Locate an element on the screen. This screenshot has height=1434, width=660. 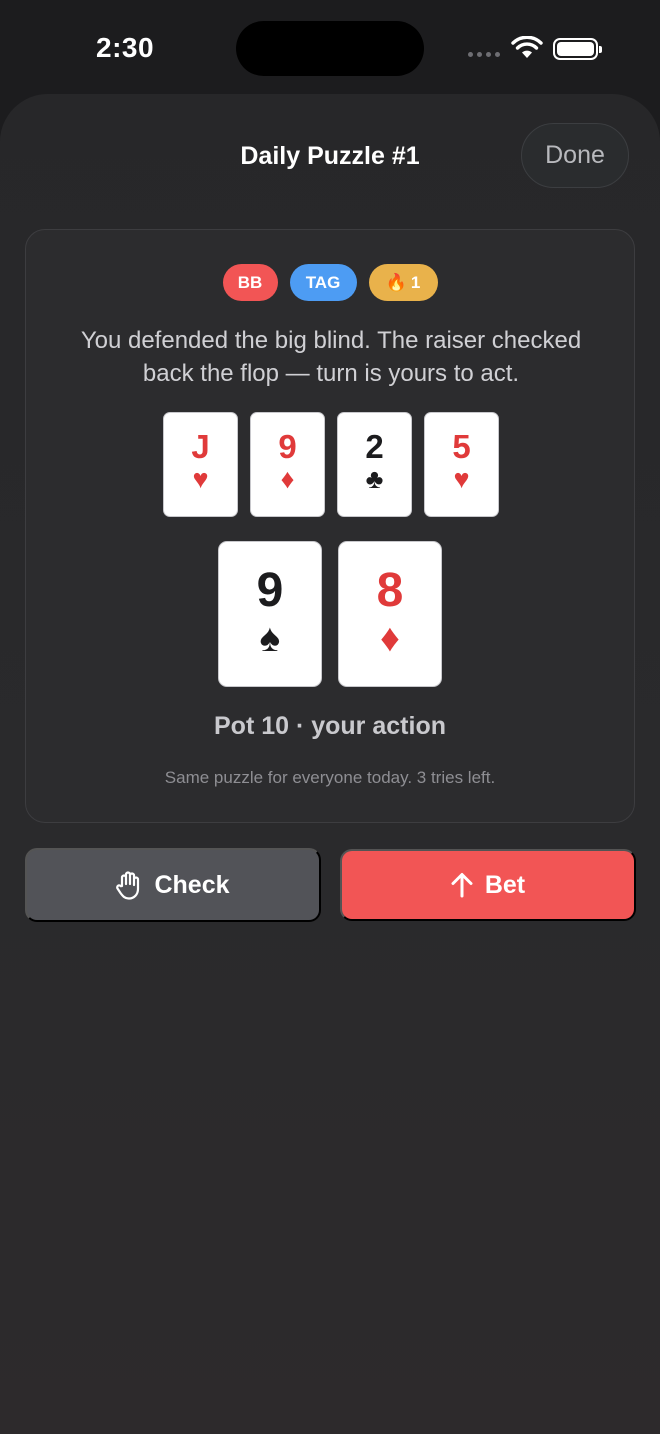
board-card: 9 ♦ is located at coordinates (287, 464).